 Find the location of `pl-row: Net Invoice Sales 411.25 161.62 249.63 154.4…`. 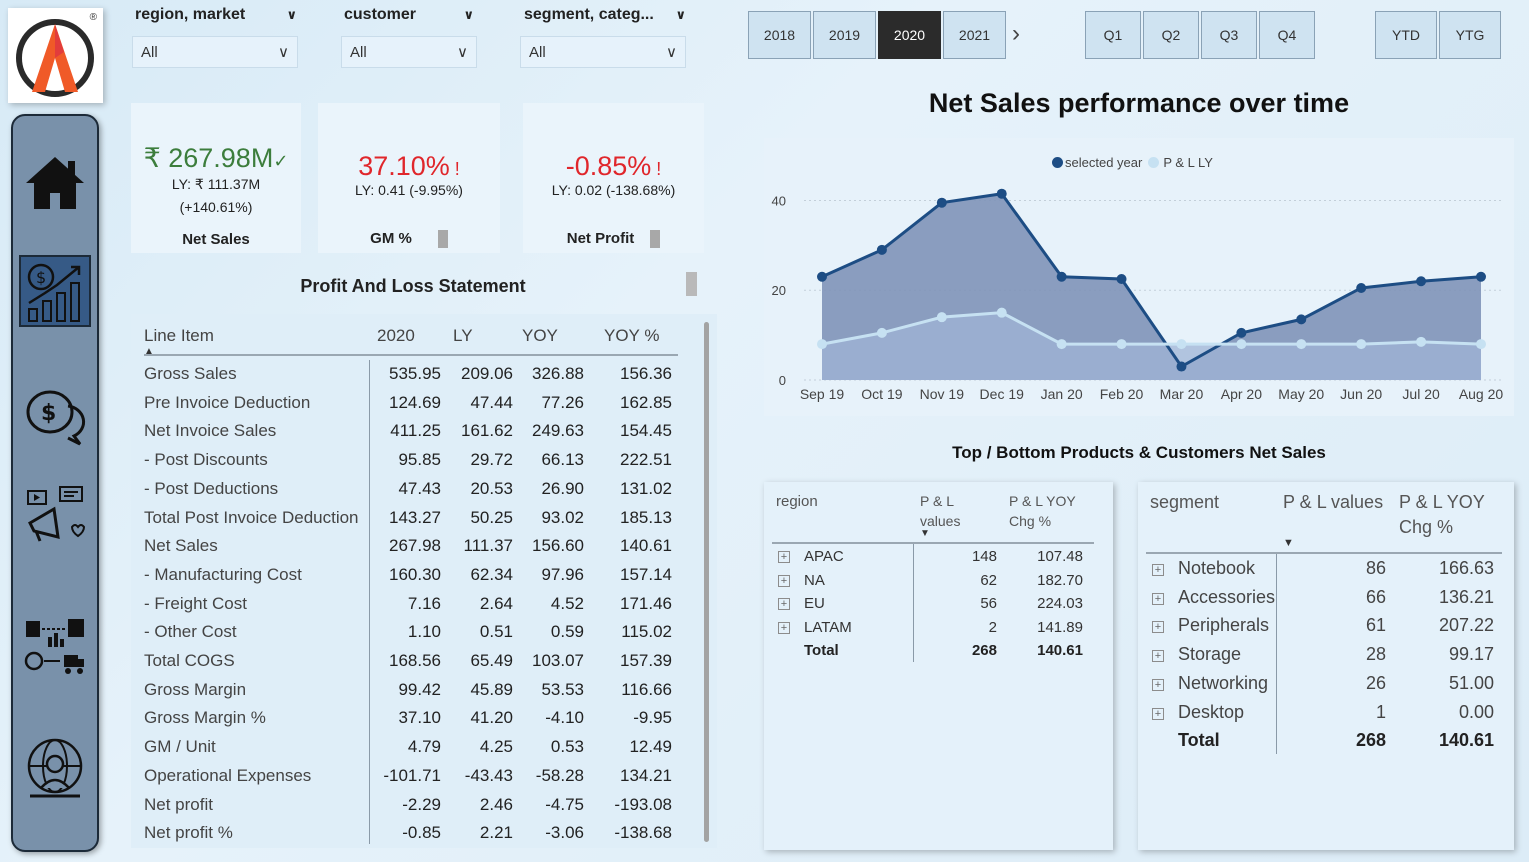

pl-row: Net Invoice Sales 411.25 161.62 249.63 154.4… is located at coordinates (414, 431).